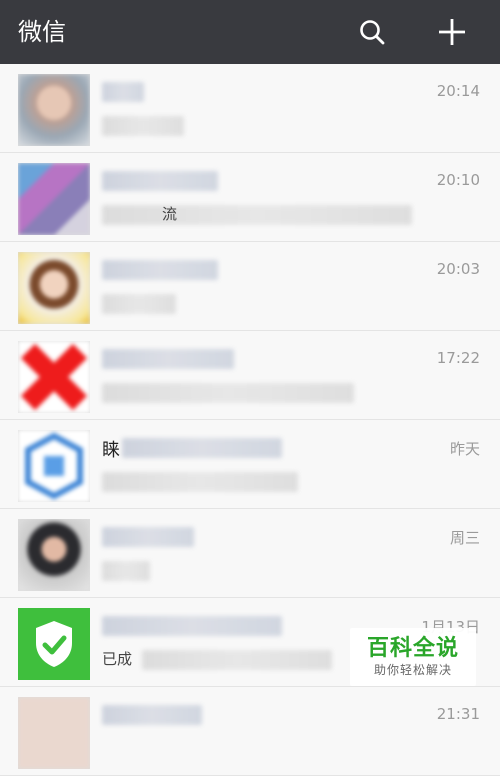 This screenshot has width=500, height=776. What do you see at coordinates (458, 91) in the screenshot?
I see `chat-time: 20:14` at bounding box center [458, 91].